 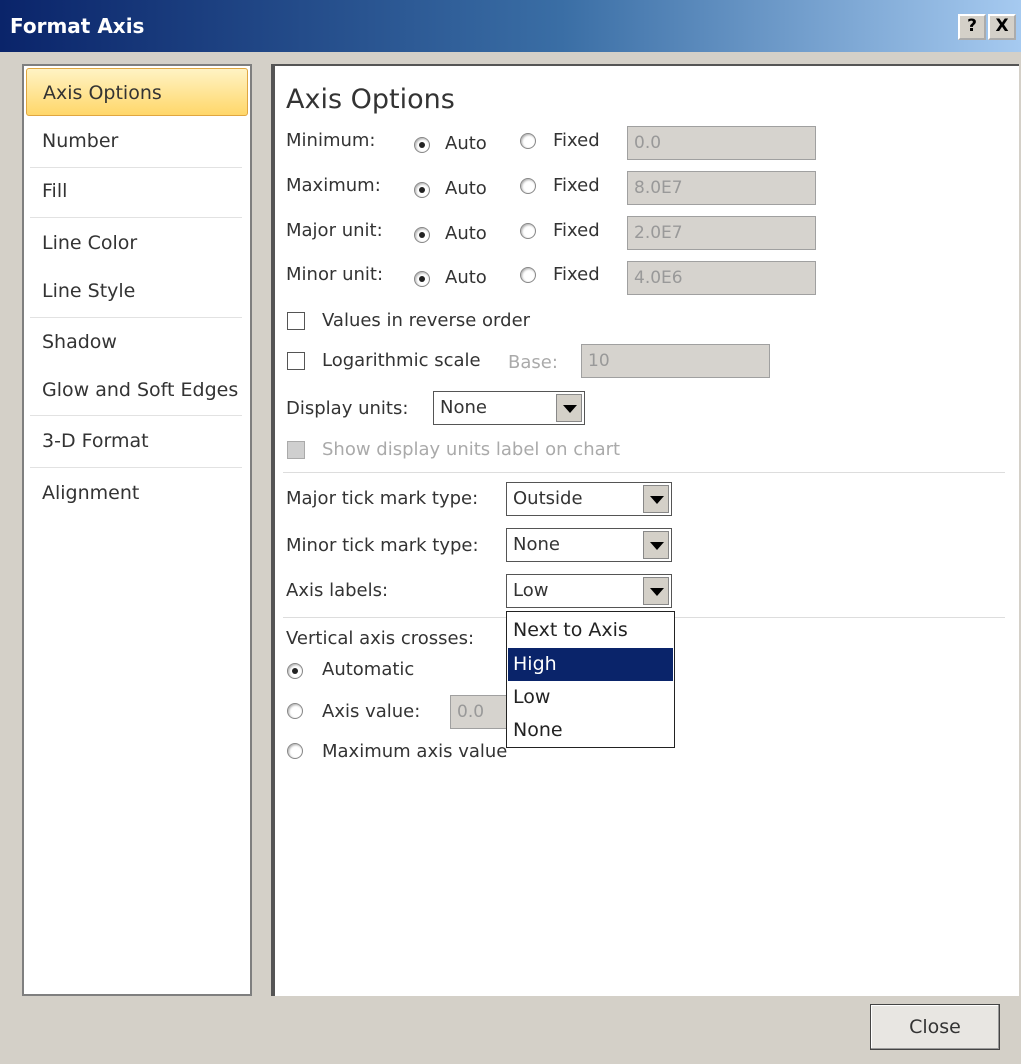 What do you see at coordinates (972, 27) in the screenshot?
I see `help-button: ?` at bounding box center [972, 27].